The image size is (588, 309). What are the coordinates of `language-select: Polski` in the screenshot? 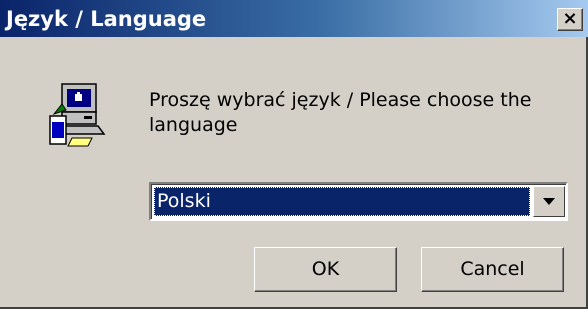 It's located at (358, 201).